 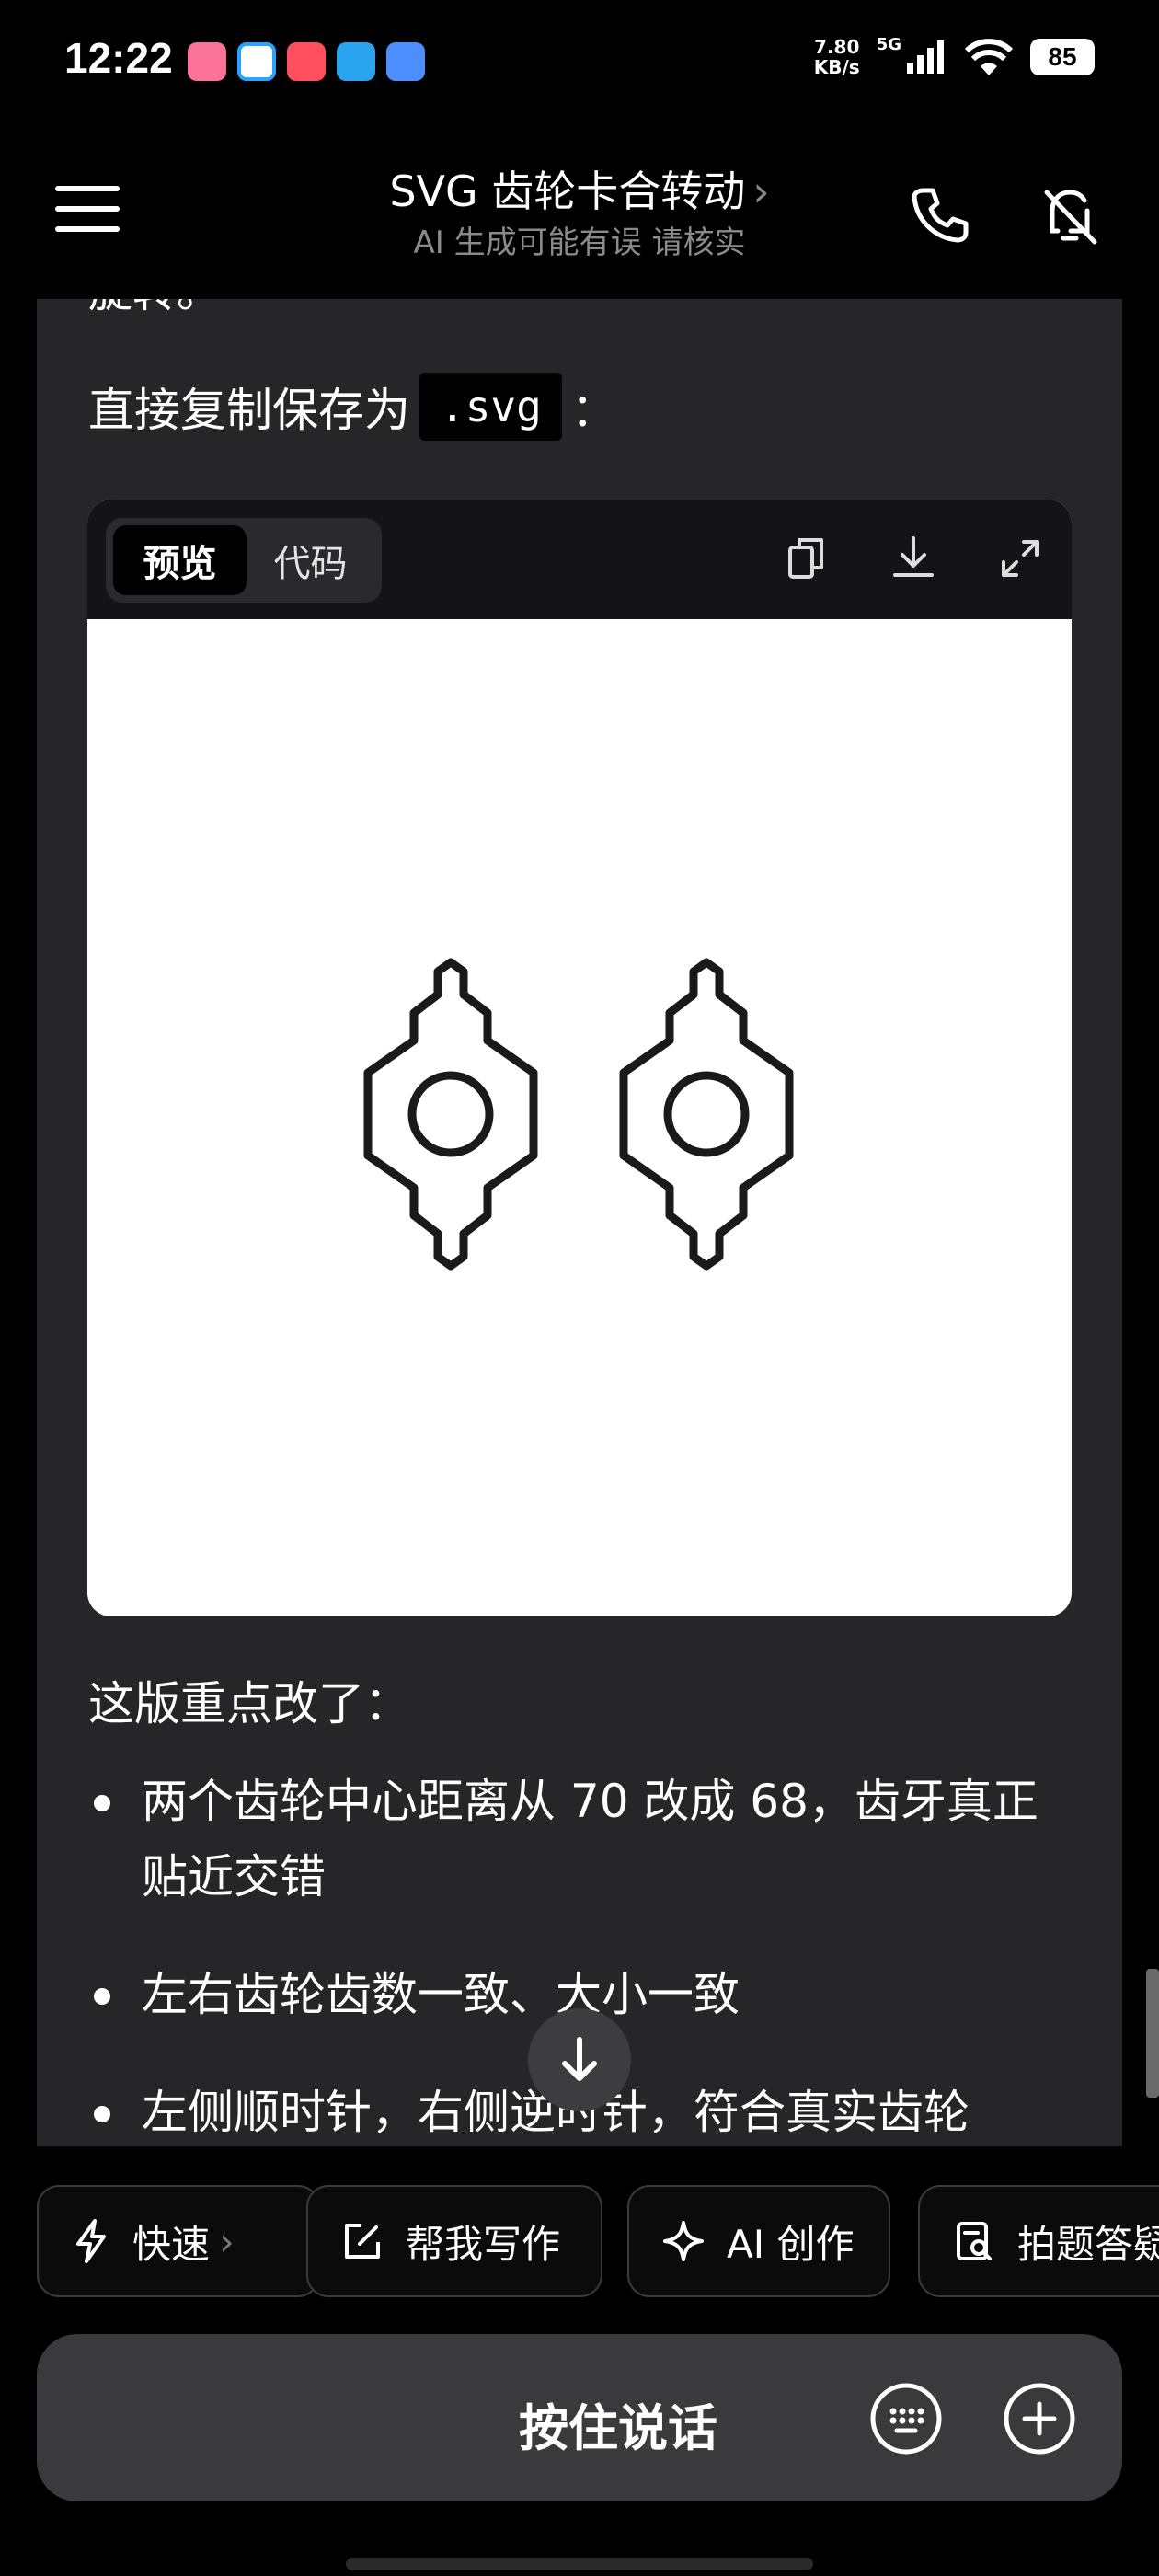 What do you see at coordinates (356, 61) in the screenshot?
I see `telegram-app-icon` at bounding box center [356, 61].